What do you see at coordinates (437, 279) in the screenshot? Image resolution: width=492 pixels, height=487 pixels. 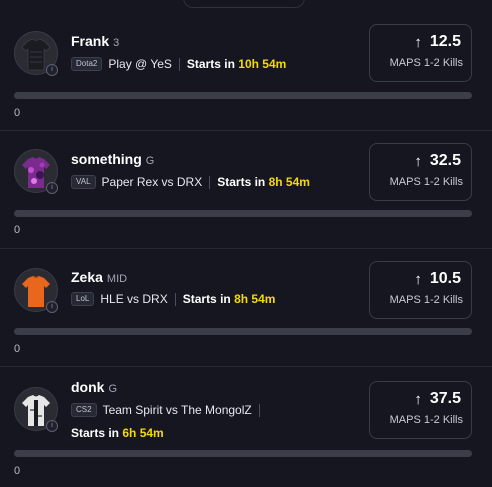 I see `bet-value: ↑ 10.5` at bounding box center [437, 279].